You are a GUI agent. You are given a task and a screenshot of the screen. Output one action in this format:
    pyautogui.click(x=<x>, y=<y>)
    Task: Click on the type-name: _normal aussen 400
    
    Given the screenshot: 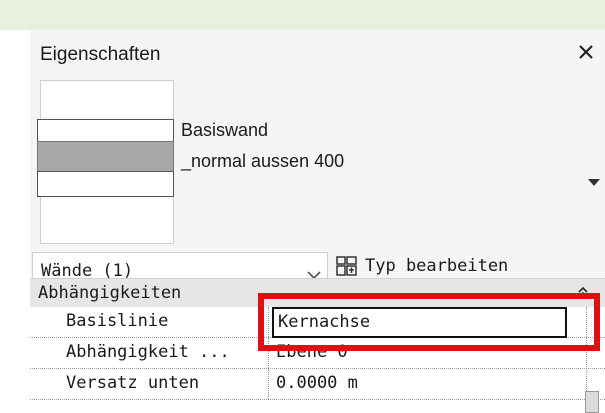 What is the action you would take?
    pyautogui.click(x=263, y=161)
    